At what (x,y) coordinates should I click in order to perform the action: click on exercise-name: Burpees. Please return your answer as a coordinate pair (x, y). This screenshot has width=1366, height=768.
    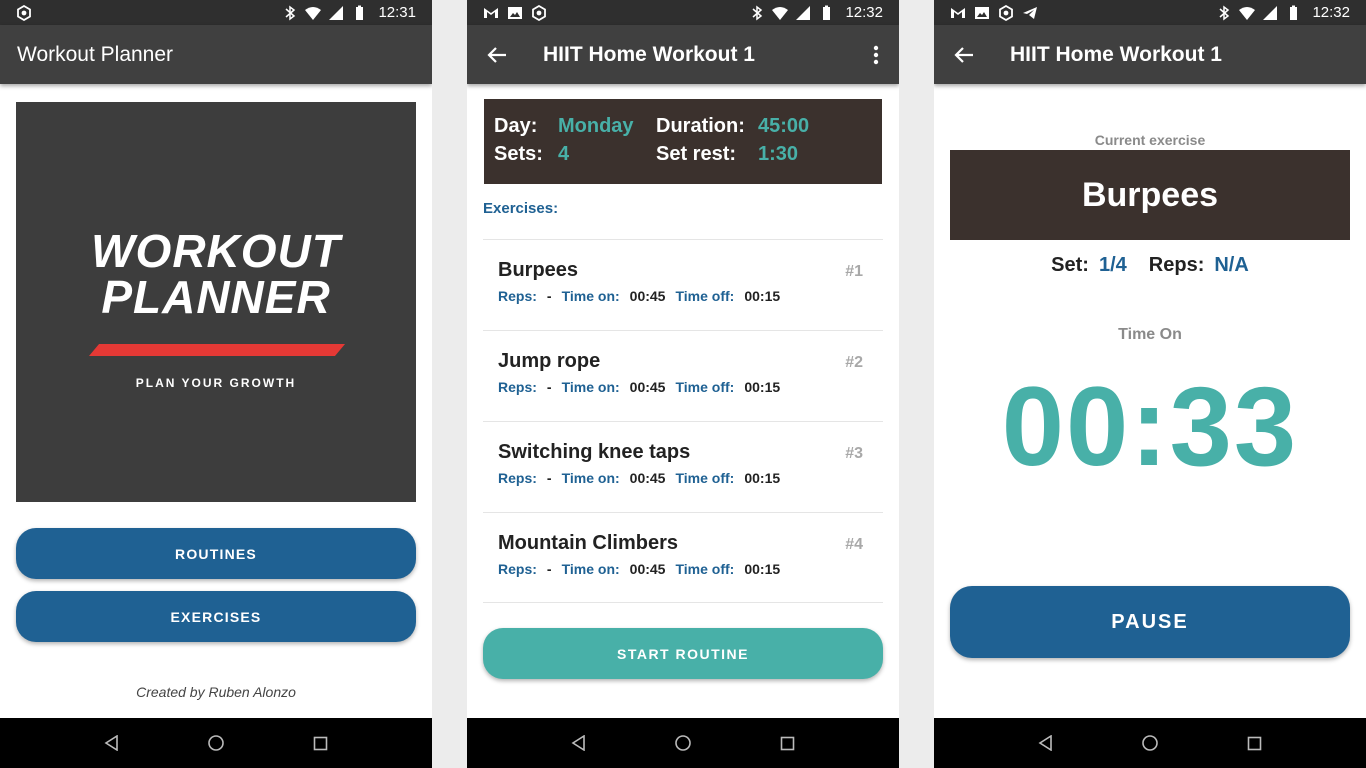
    Looking at the image, I should click on (538, 270).